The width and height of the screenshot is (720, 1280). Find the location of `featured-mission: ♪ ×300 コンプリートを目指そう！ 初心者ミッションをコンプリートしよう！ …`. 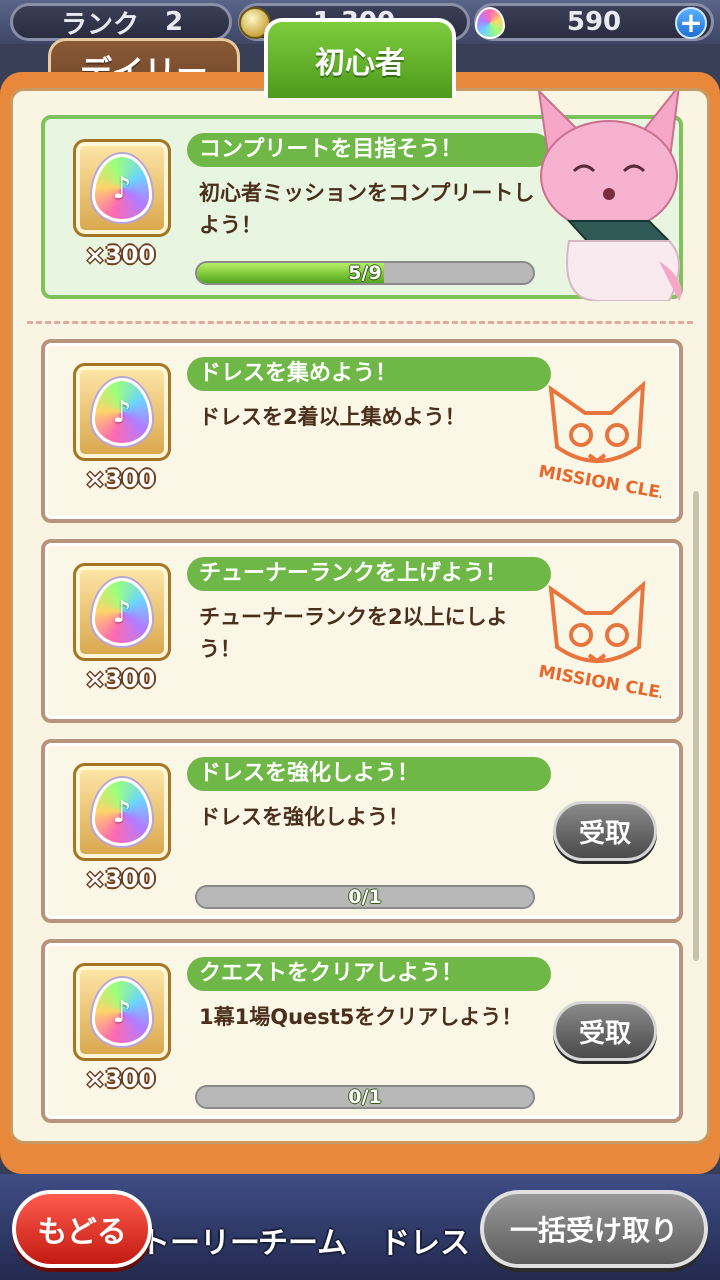

featured-mission: ♪ ×300 コンプリートを目指そう！ 初心者ミッションをコンプリートしよう！ … is located at coordinates (362, 196).